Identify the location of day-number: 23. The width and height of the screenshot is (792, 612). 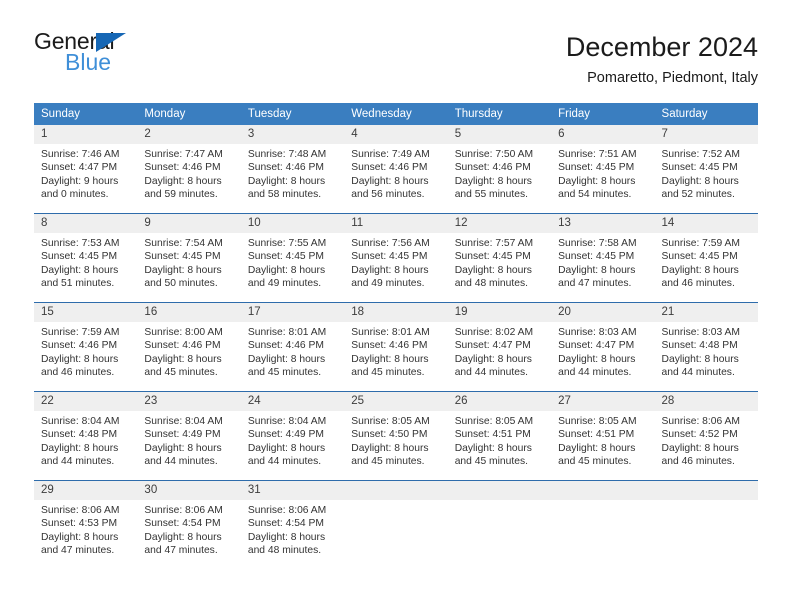
(189, 401).